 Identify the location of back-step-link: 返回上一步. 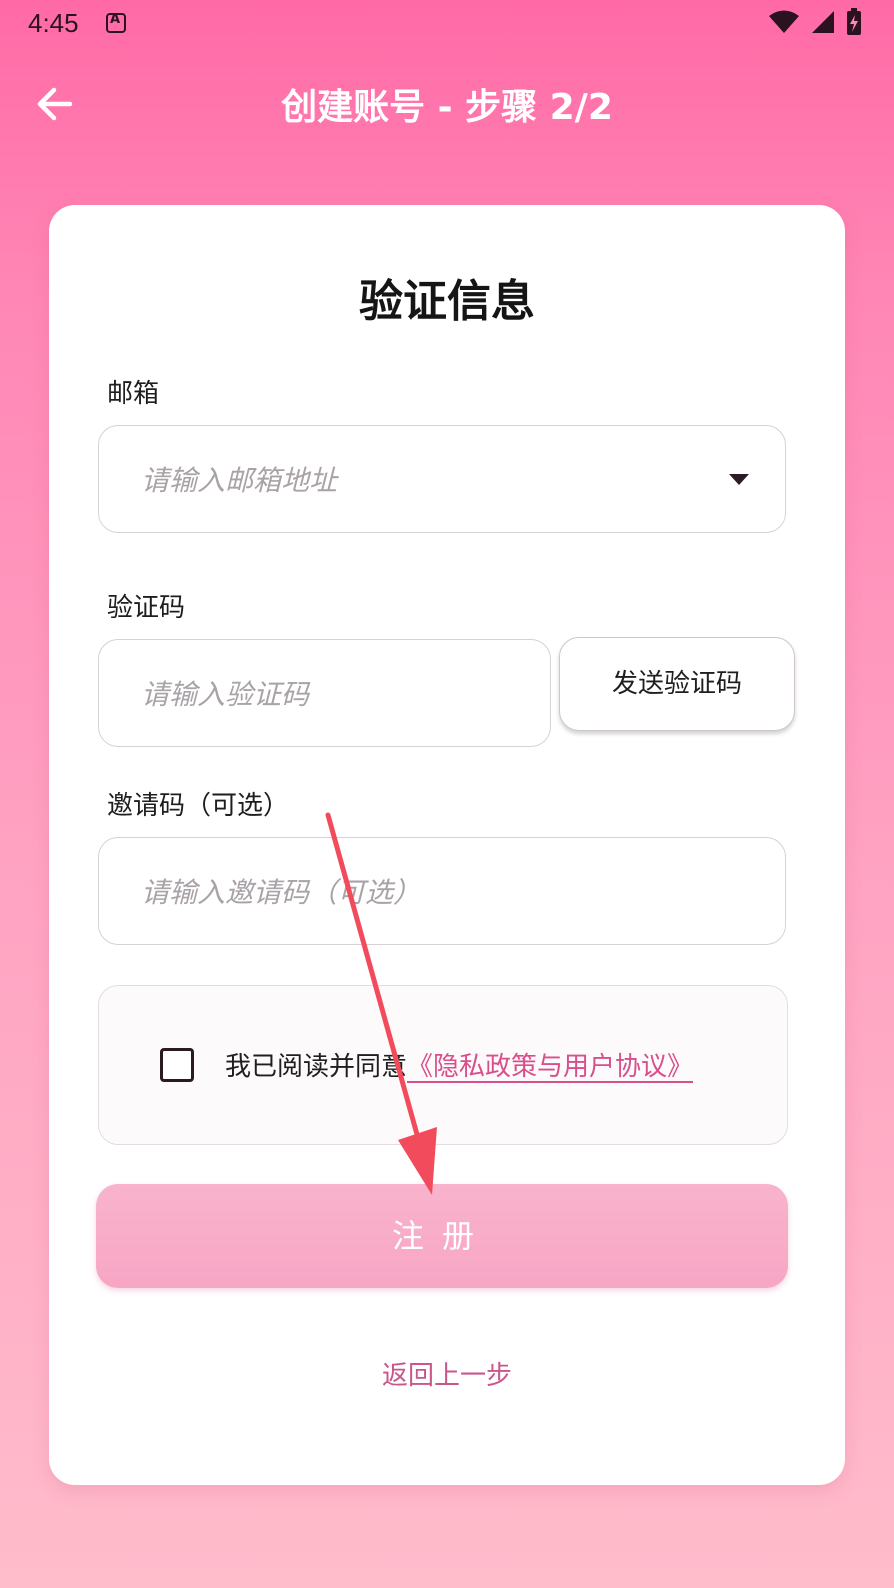
(447, 1373).